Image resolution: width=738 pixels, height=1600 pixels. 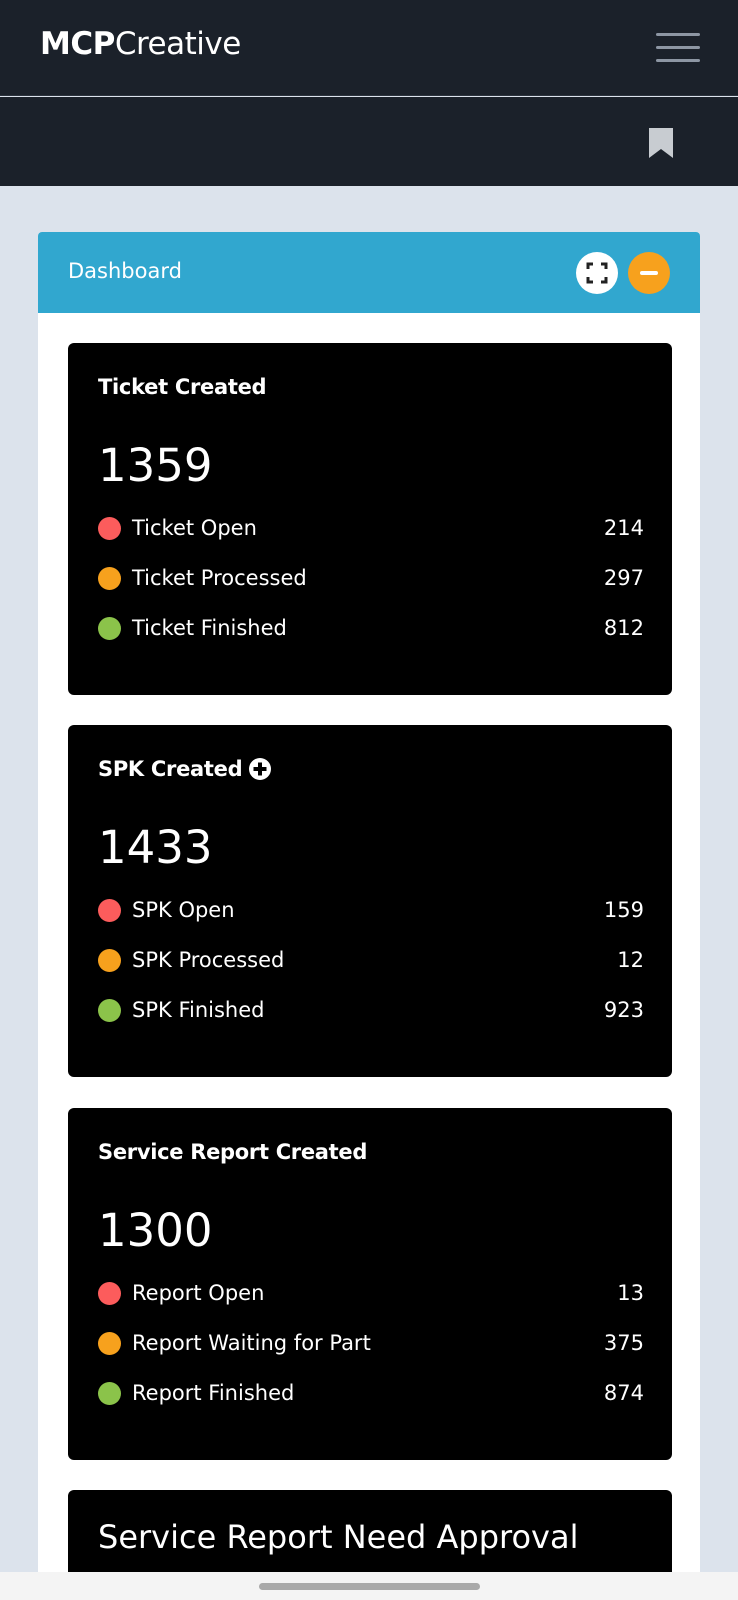 What do you see at coordinates (77, 44) in the screenshot?
I see `brand-bold: MCP` at bounding box center [77, 44].